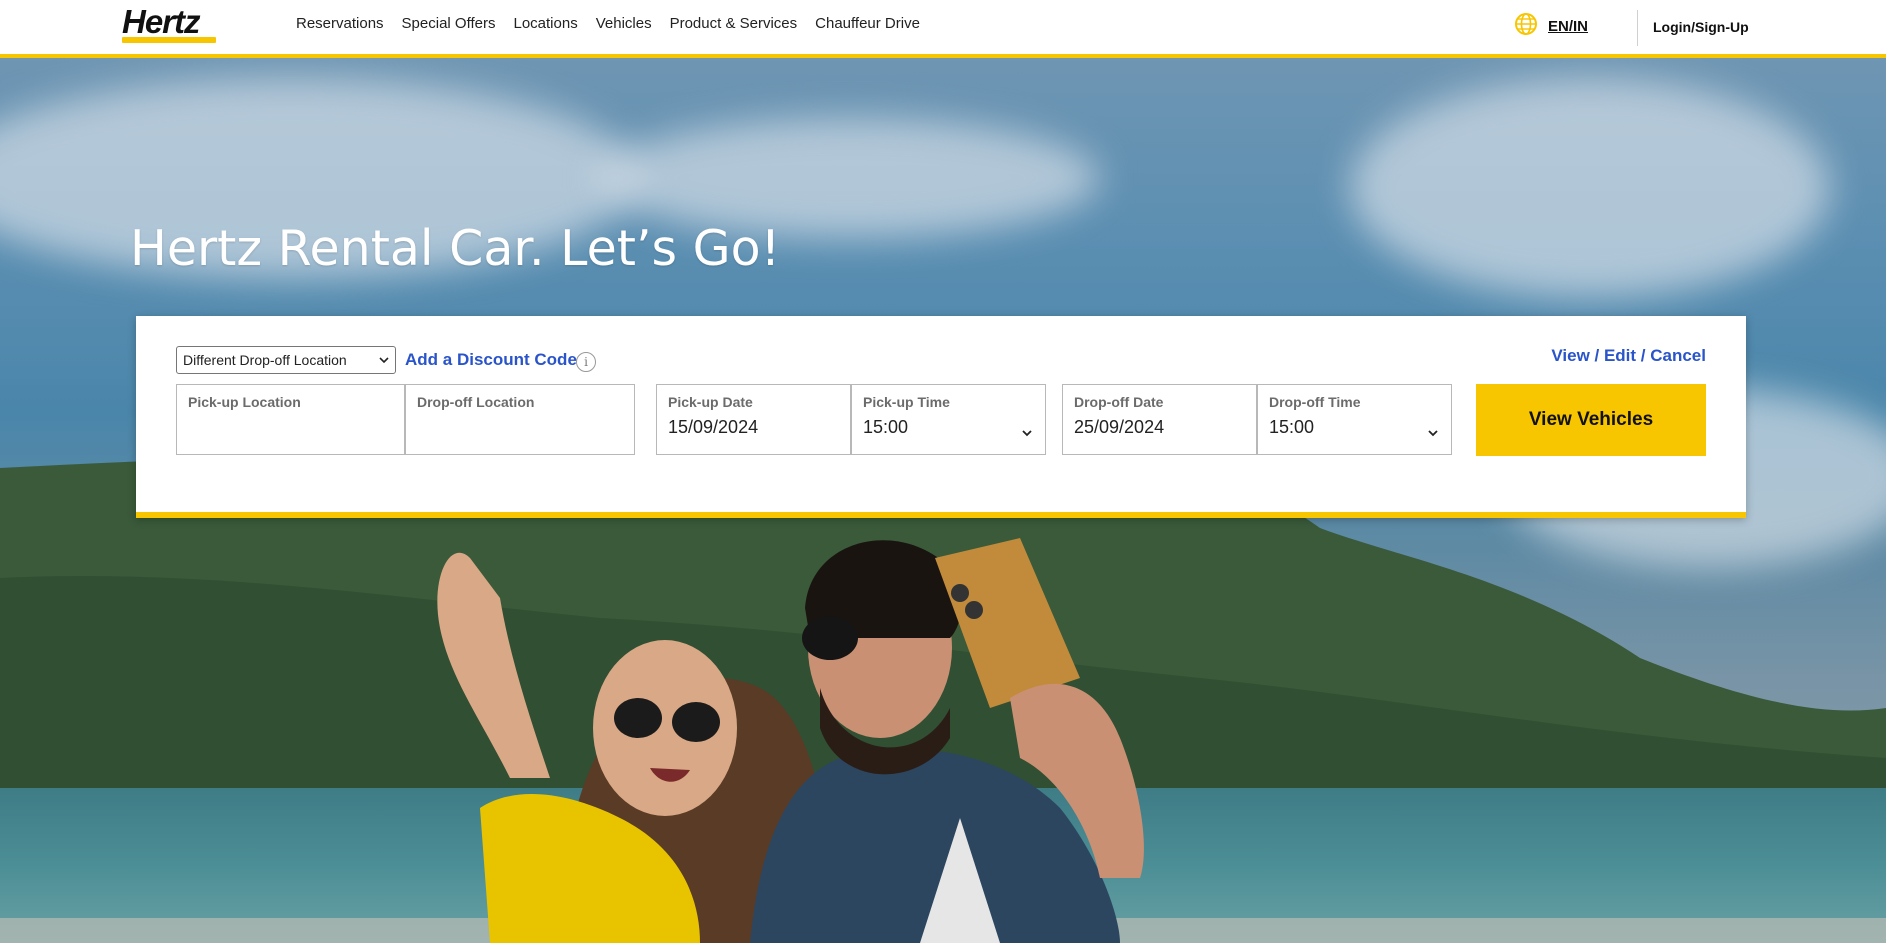  What do you see at coordinates (1591, 420) in the screenshot?
I see `view-vehicles-button: View Vehicles` at bounding box center [1591, 420].